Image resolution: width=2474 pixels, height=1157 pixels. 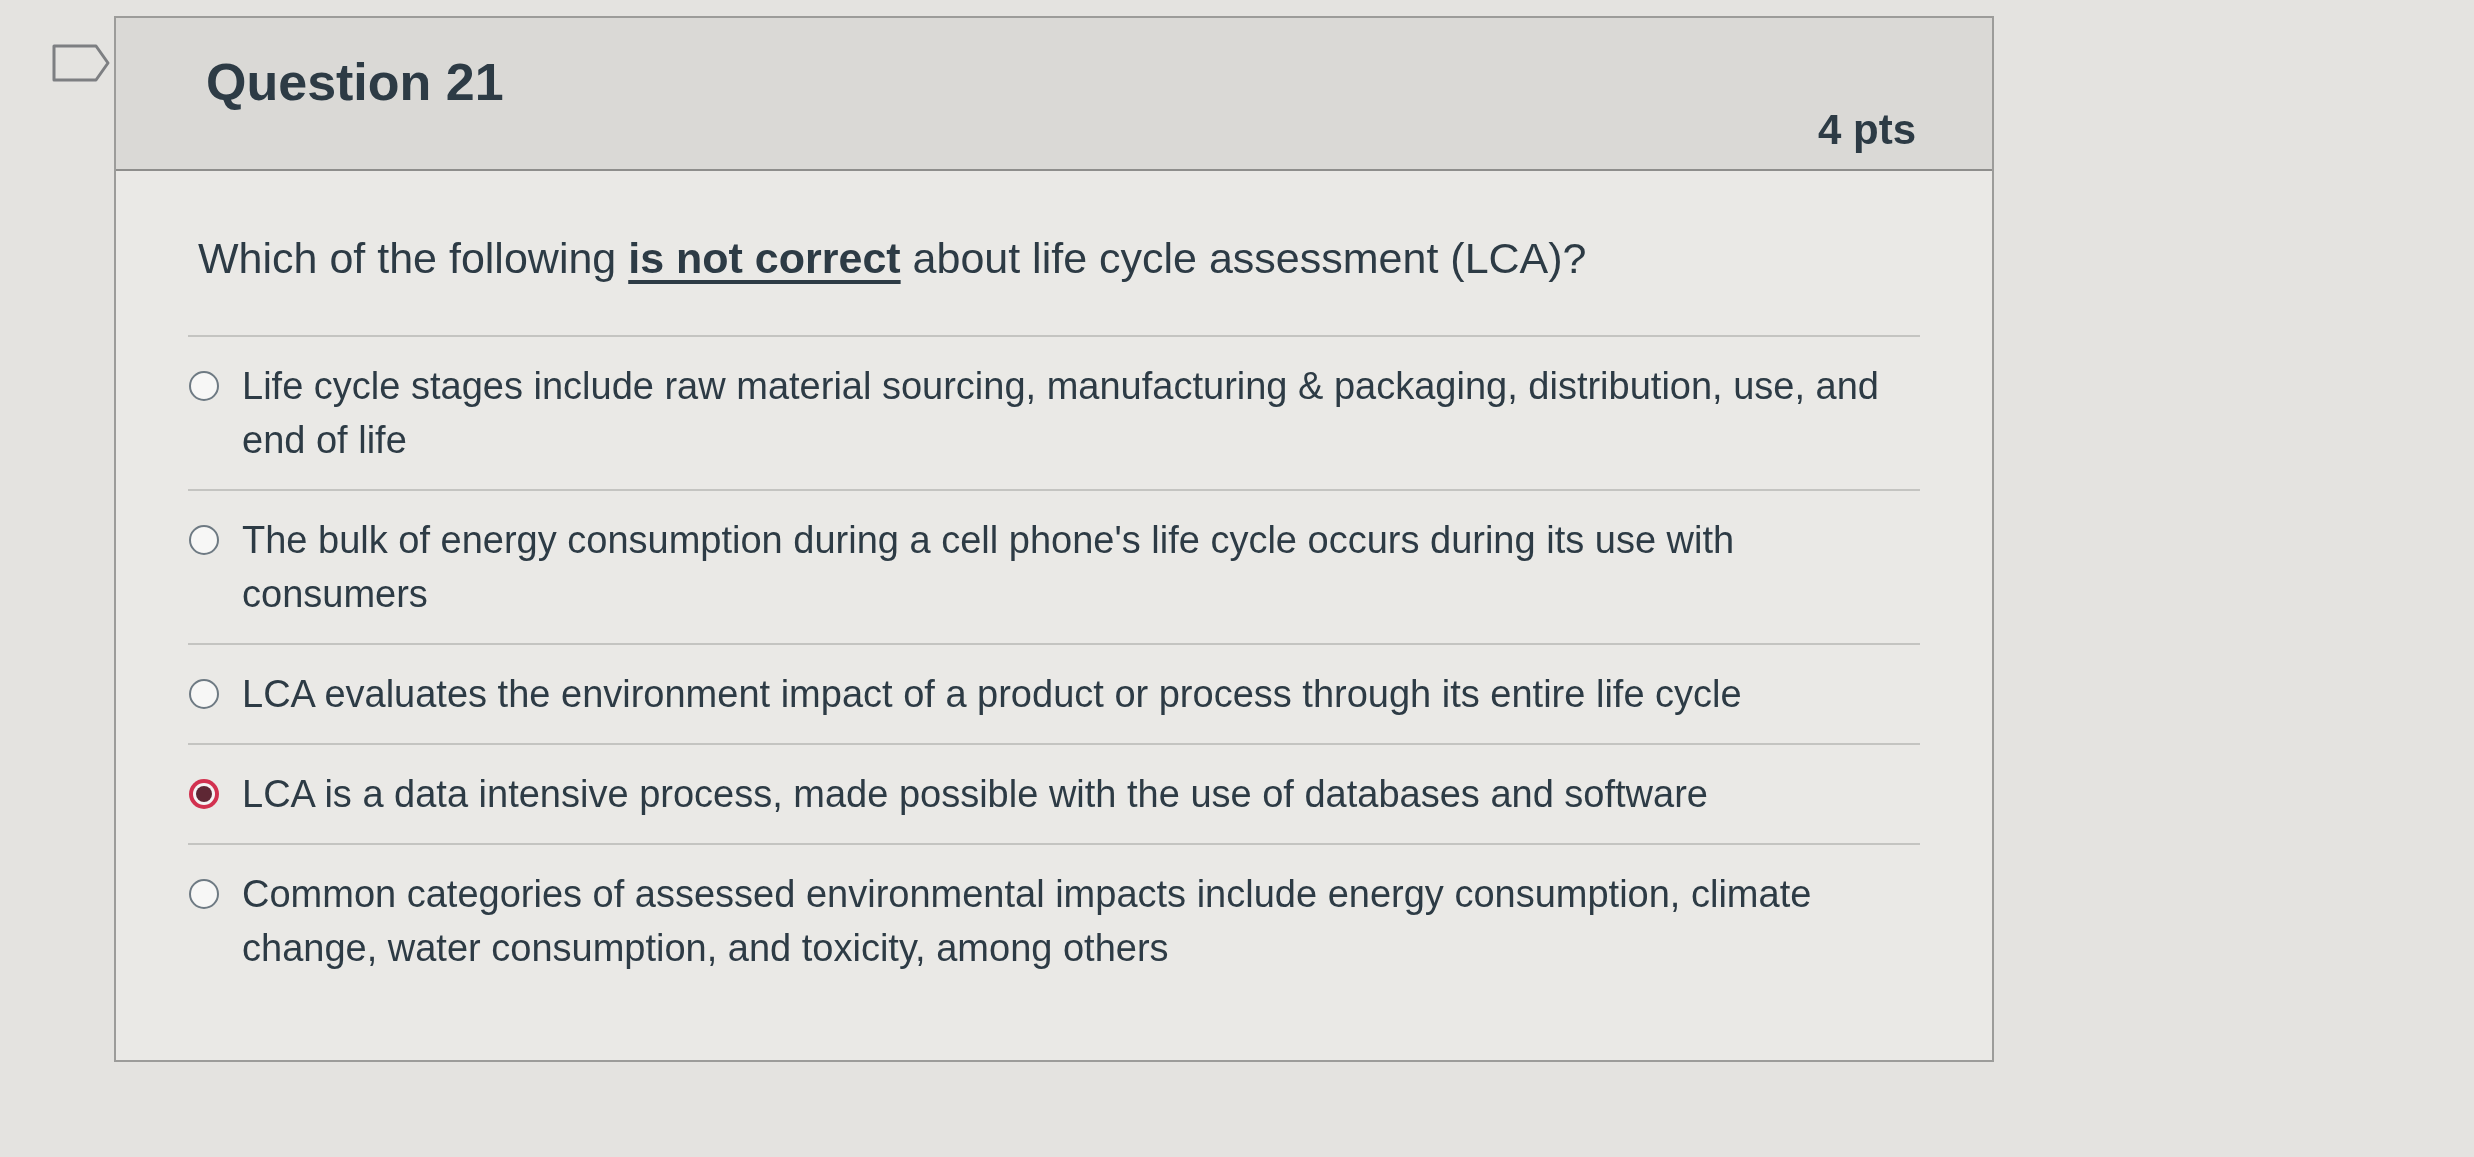 What do you see at coordinates (1077, 567) in the screenshot?
I see `answer-label: The bulk of energy consumption during a cell phone's life cycle occurs during its use with consumers` at bounding box center [1077, 567].